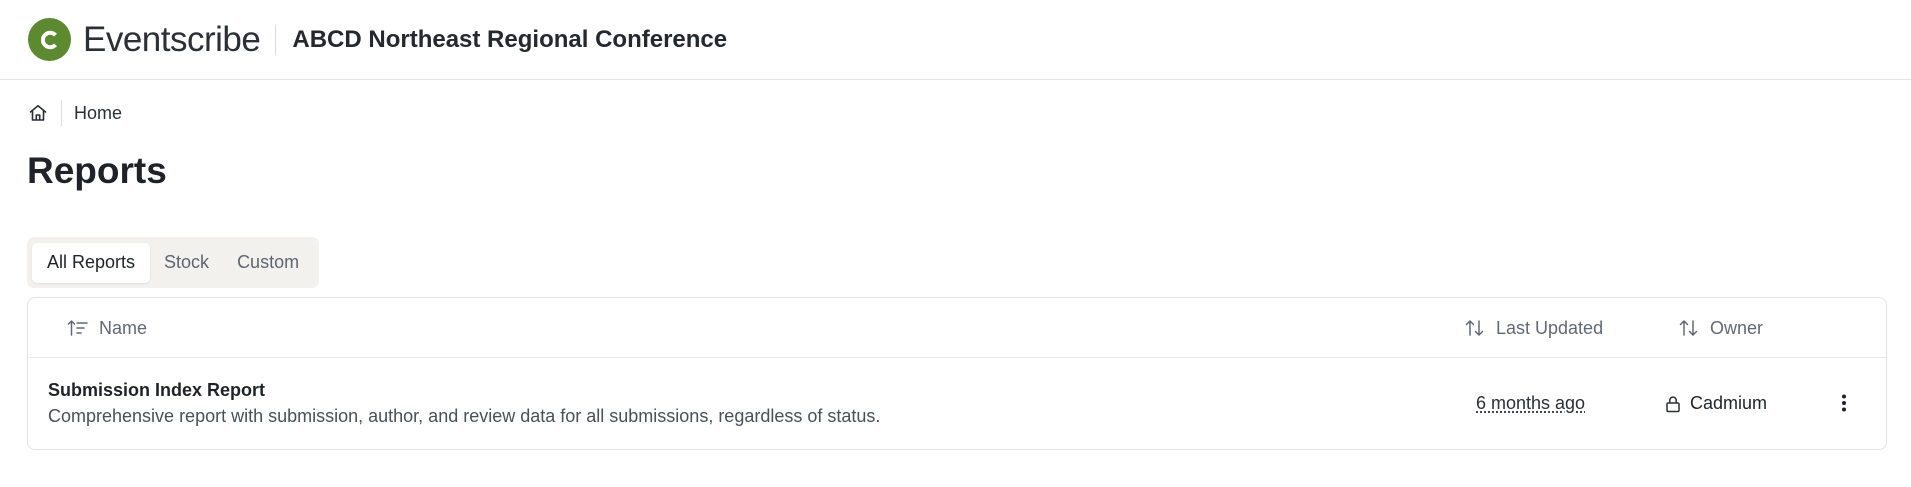 The width and height of the screenshot is (1911, 487). I want to click on tab-stock: Stock, so click(186, 263).